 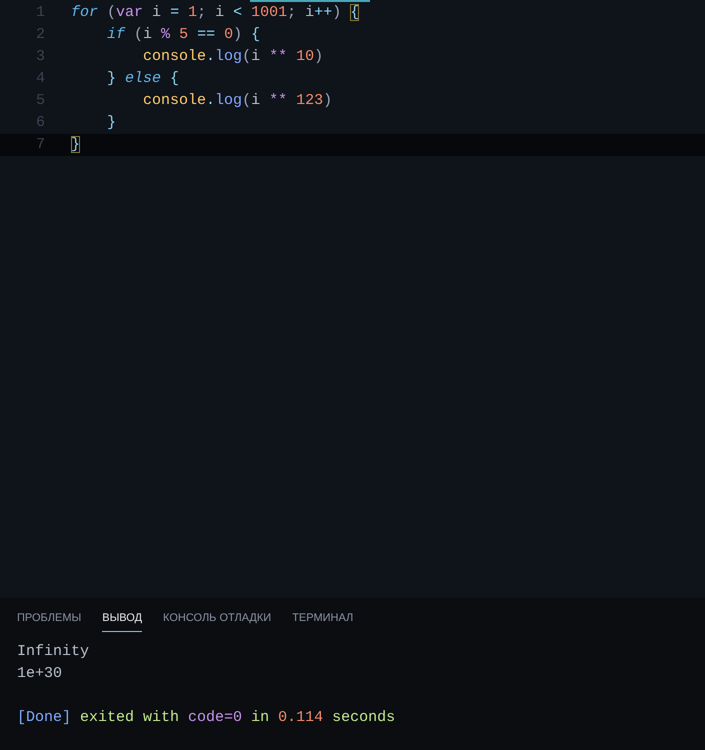 What do you see at coordinates (122, 619) in the screenshot?
I see `panel-tab: ВЫВОД` at bounding box center [122, 619].